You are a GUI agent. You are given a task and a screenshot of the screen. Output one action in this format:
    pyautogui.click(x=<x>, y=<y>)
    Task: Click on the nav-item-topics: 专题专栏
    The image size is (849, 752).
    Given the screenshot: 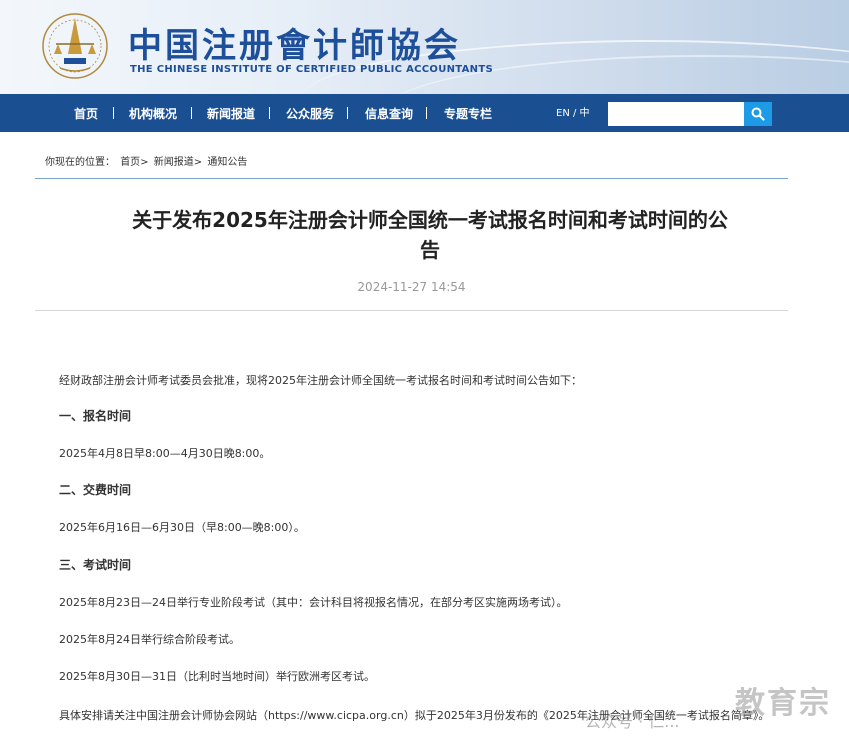 What is the action you would take?
    pyautogui.click(x=468, y=113)
    